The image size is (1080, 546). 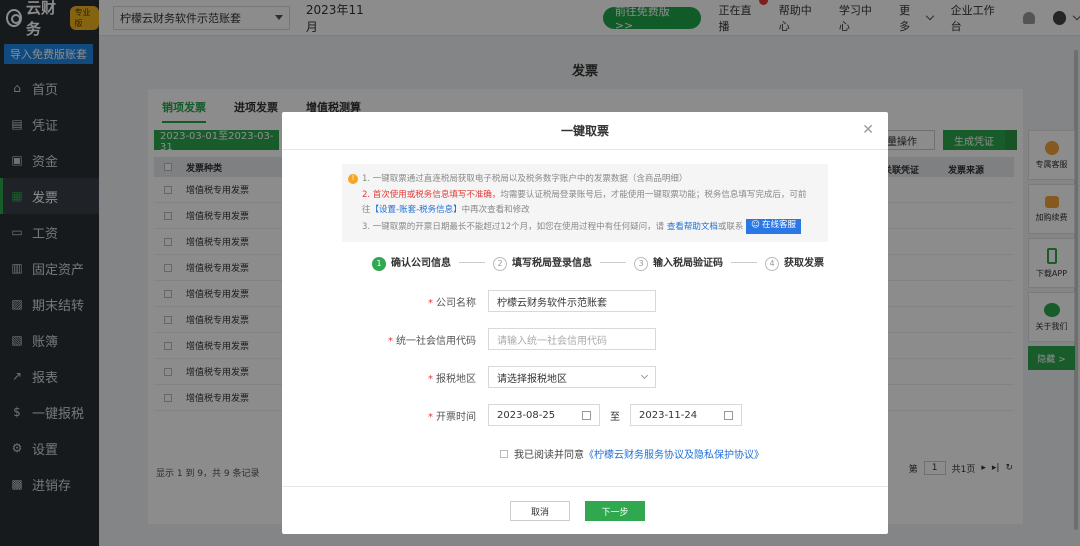 I want to click on credit-code-label: * 统一社会信用代码, so click(x=385, y=339).